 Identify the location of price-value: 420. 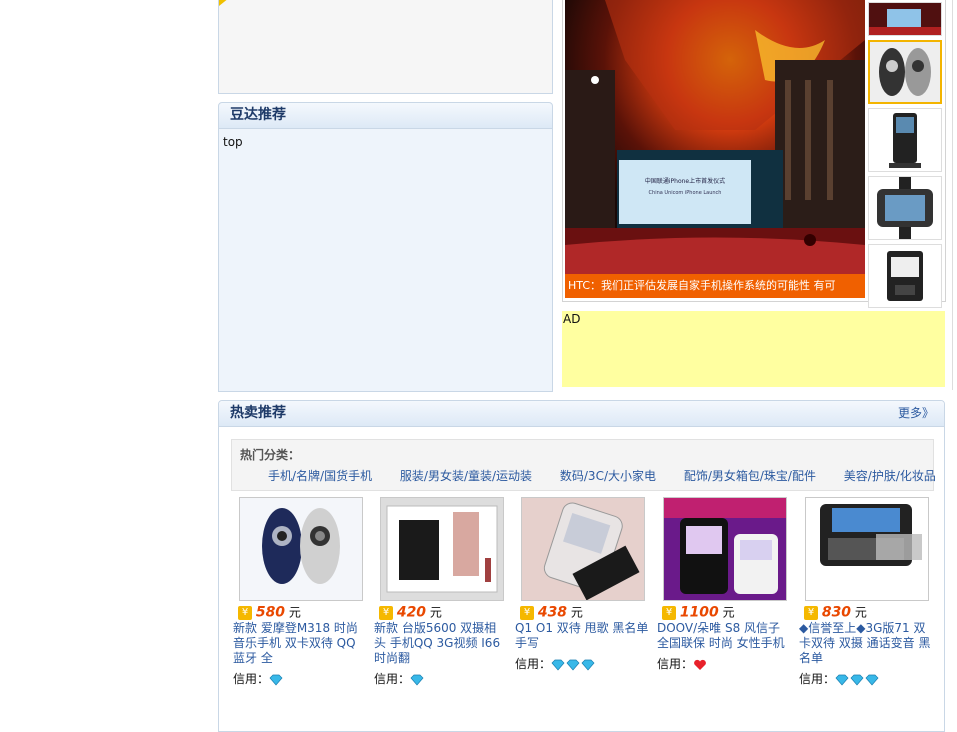
(411, 612).